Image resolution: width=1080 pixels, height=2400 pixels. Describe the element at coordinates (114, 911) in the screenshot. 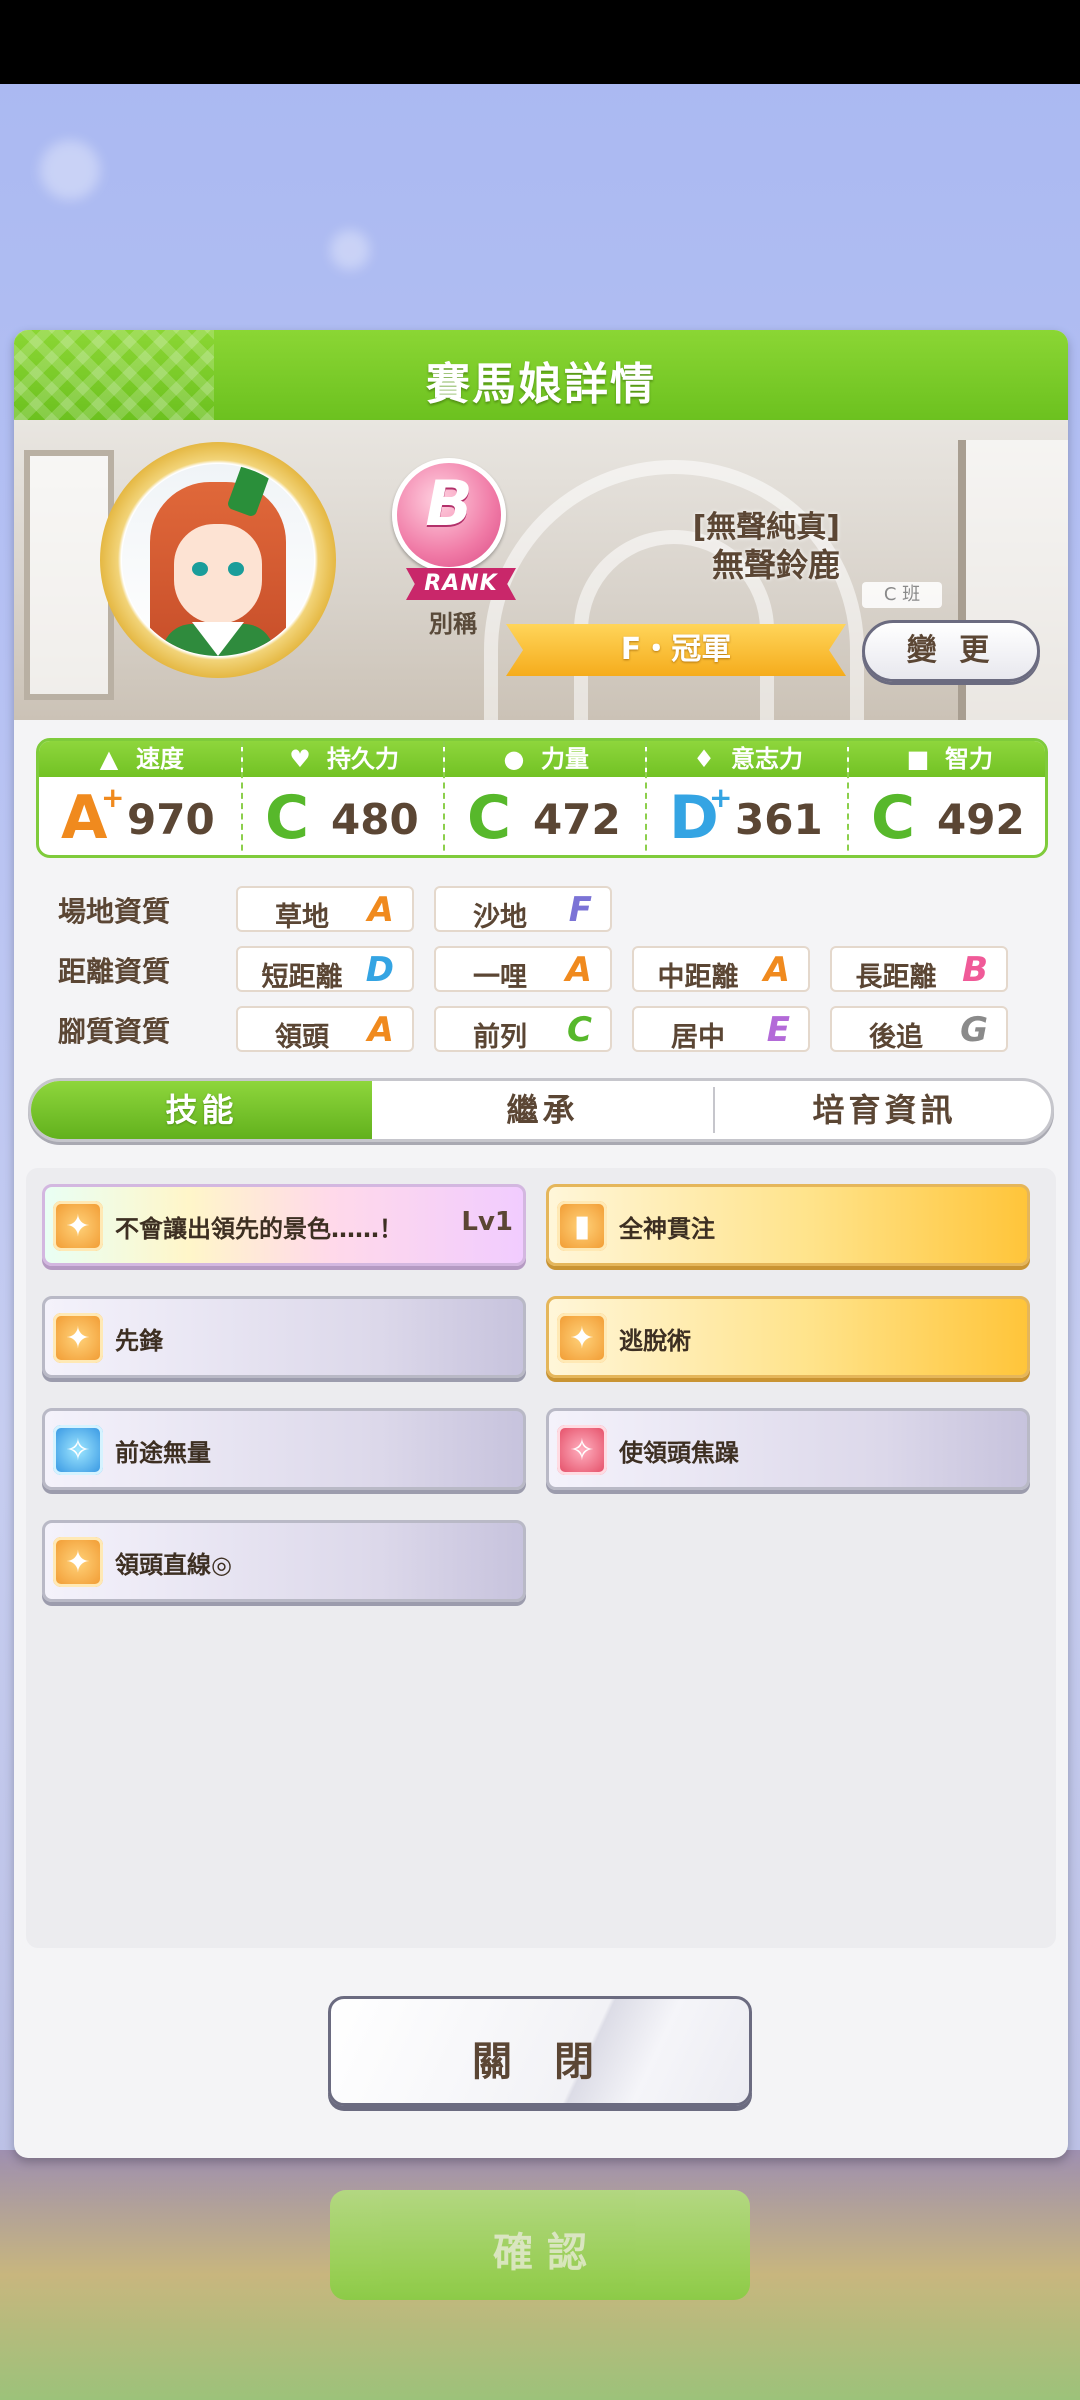

I see `track-aptitude-label: 場地資質` at that location.